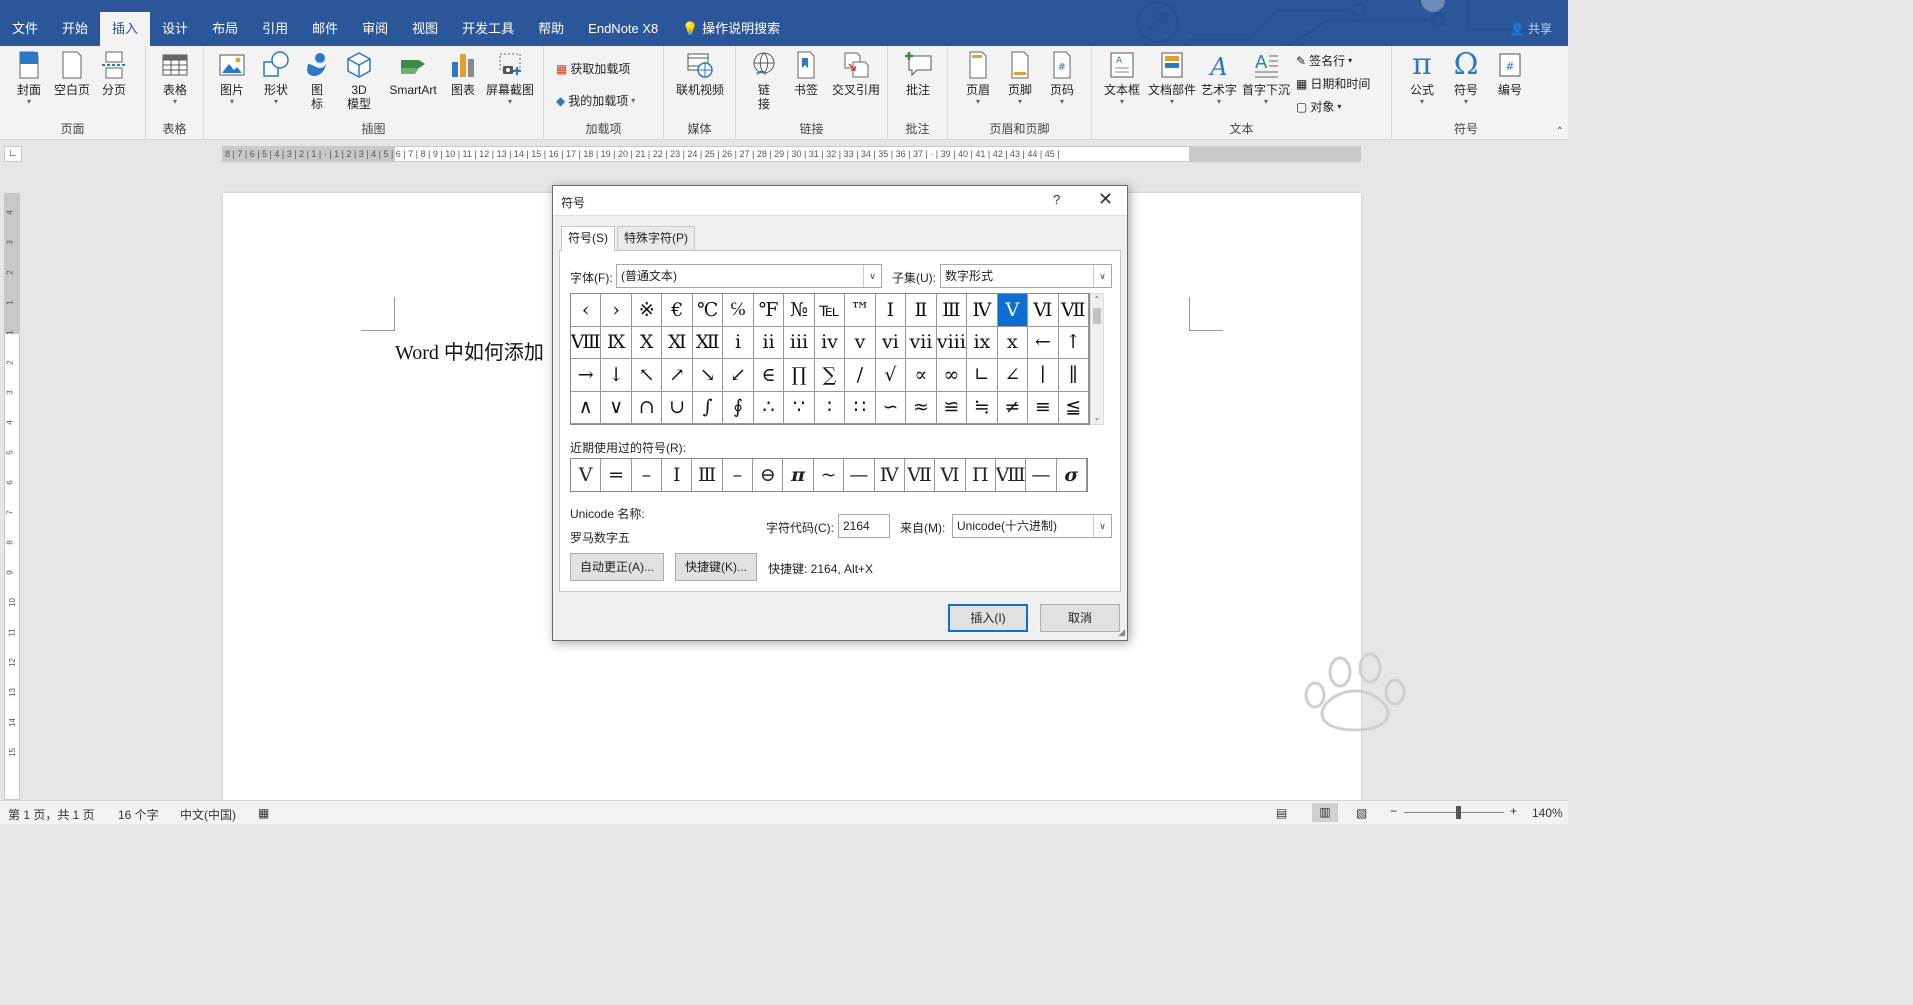 The image size is (1913, 1005). What do you see at coordinates (952, 407) in the screenshot?
I see `symbol-cell: ≌` at bounding box center [952, 407].